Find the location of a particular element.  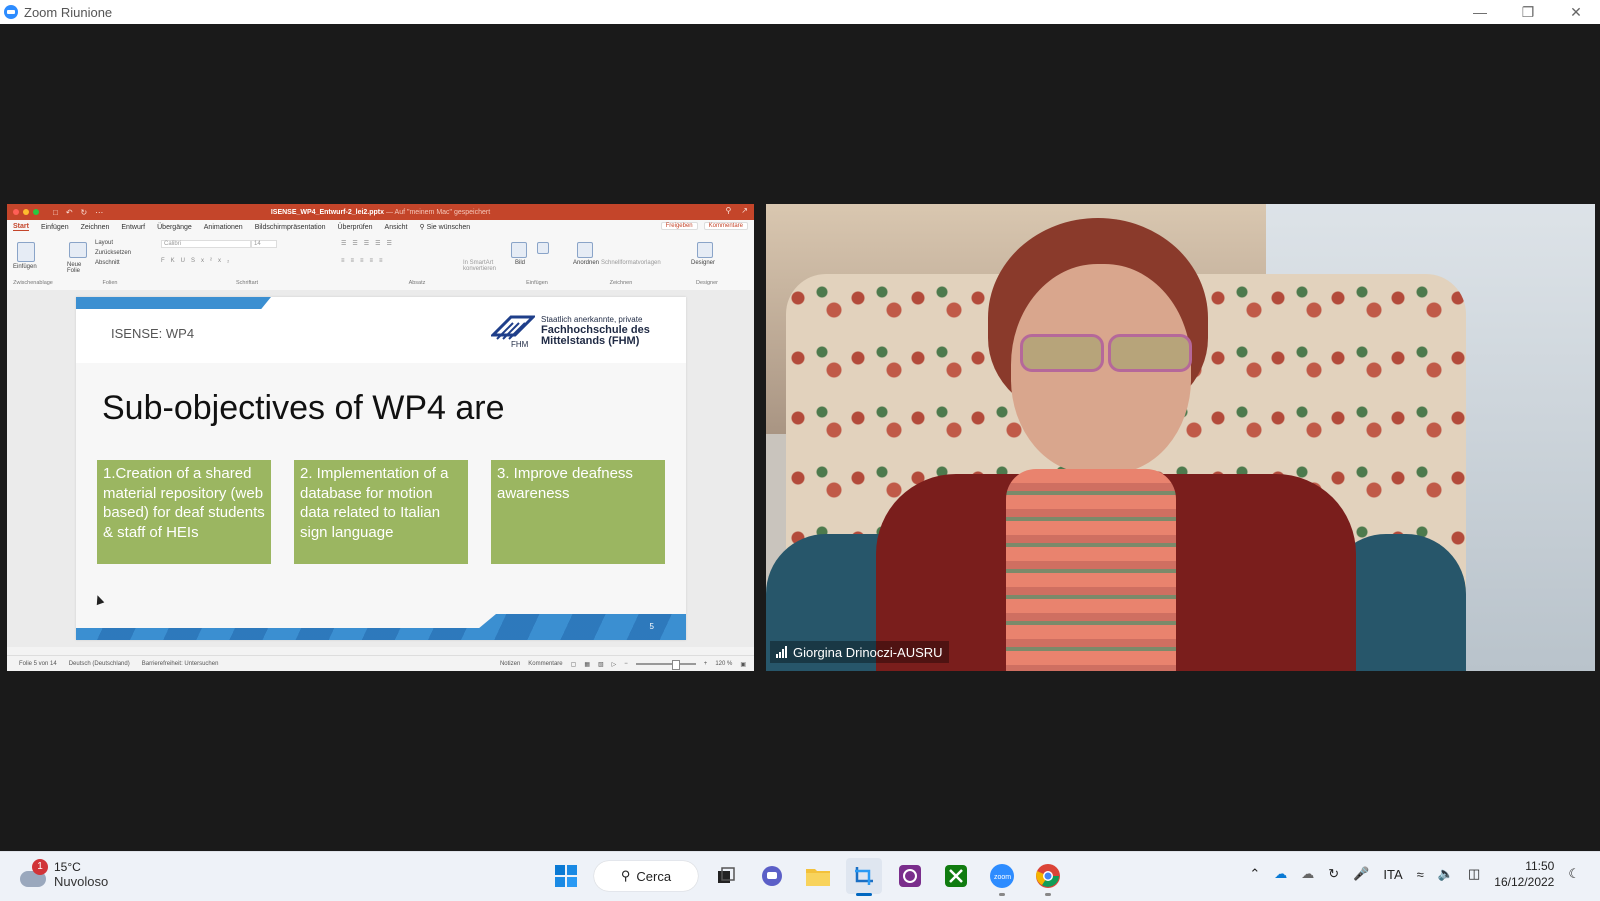

clock: 11:50 16/12/2022 is located at coordinates (1524, 874).